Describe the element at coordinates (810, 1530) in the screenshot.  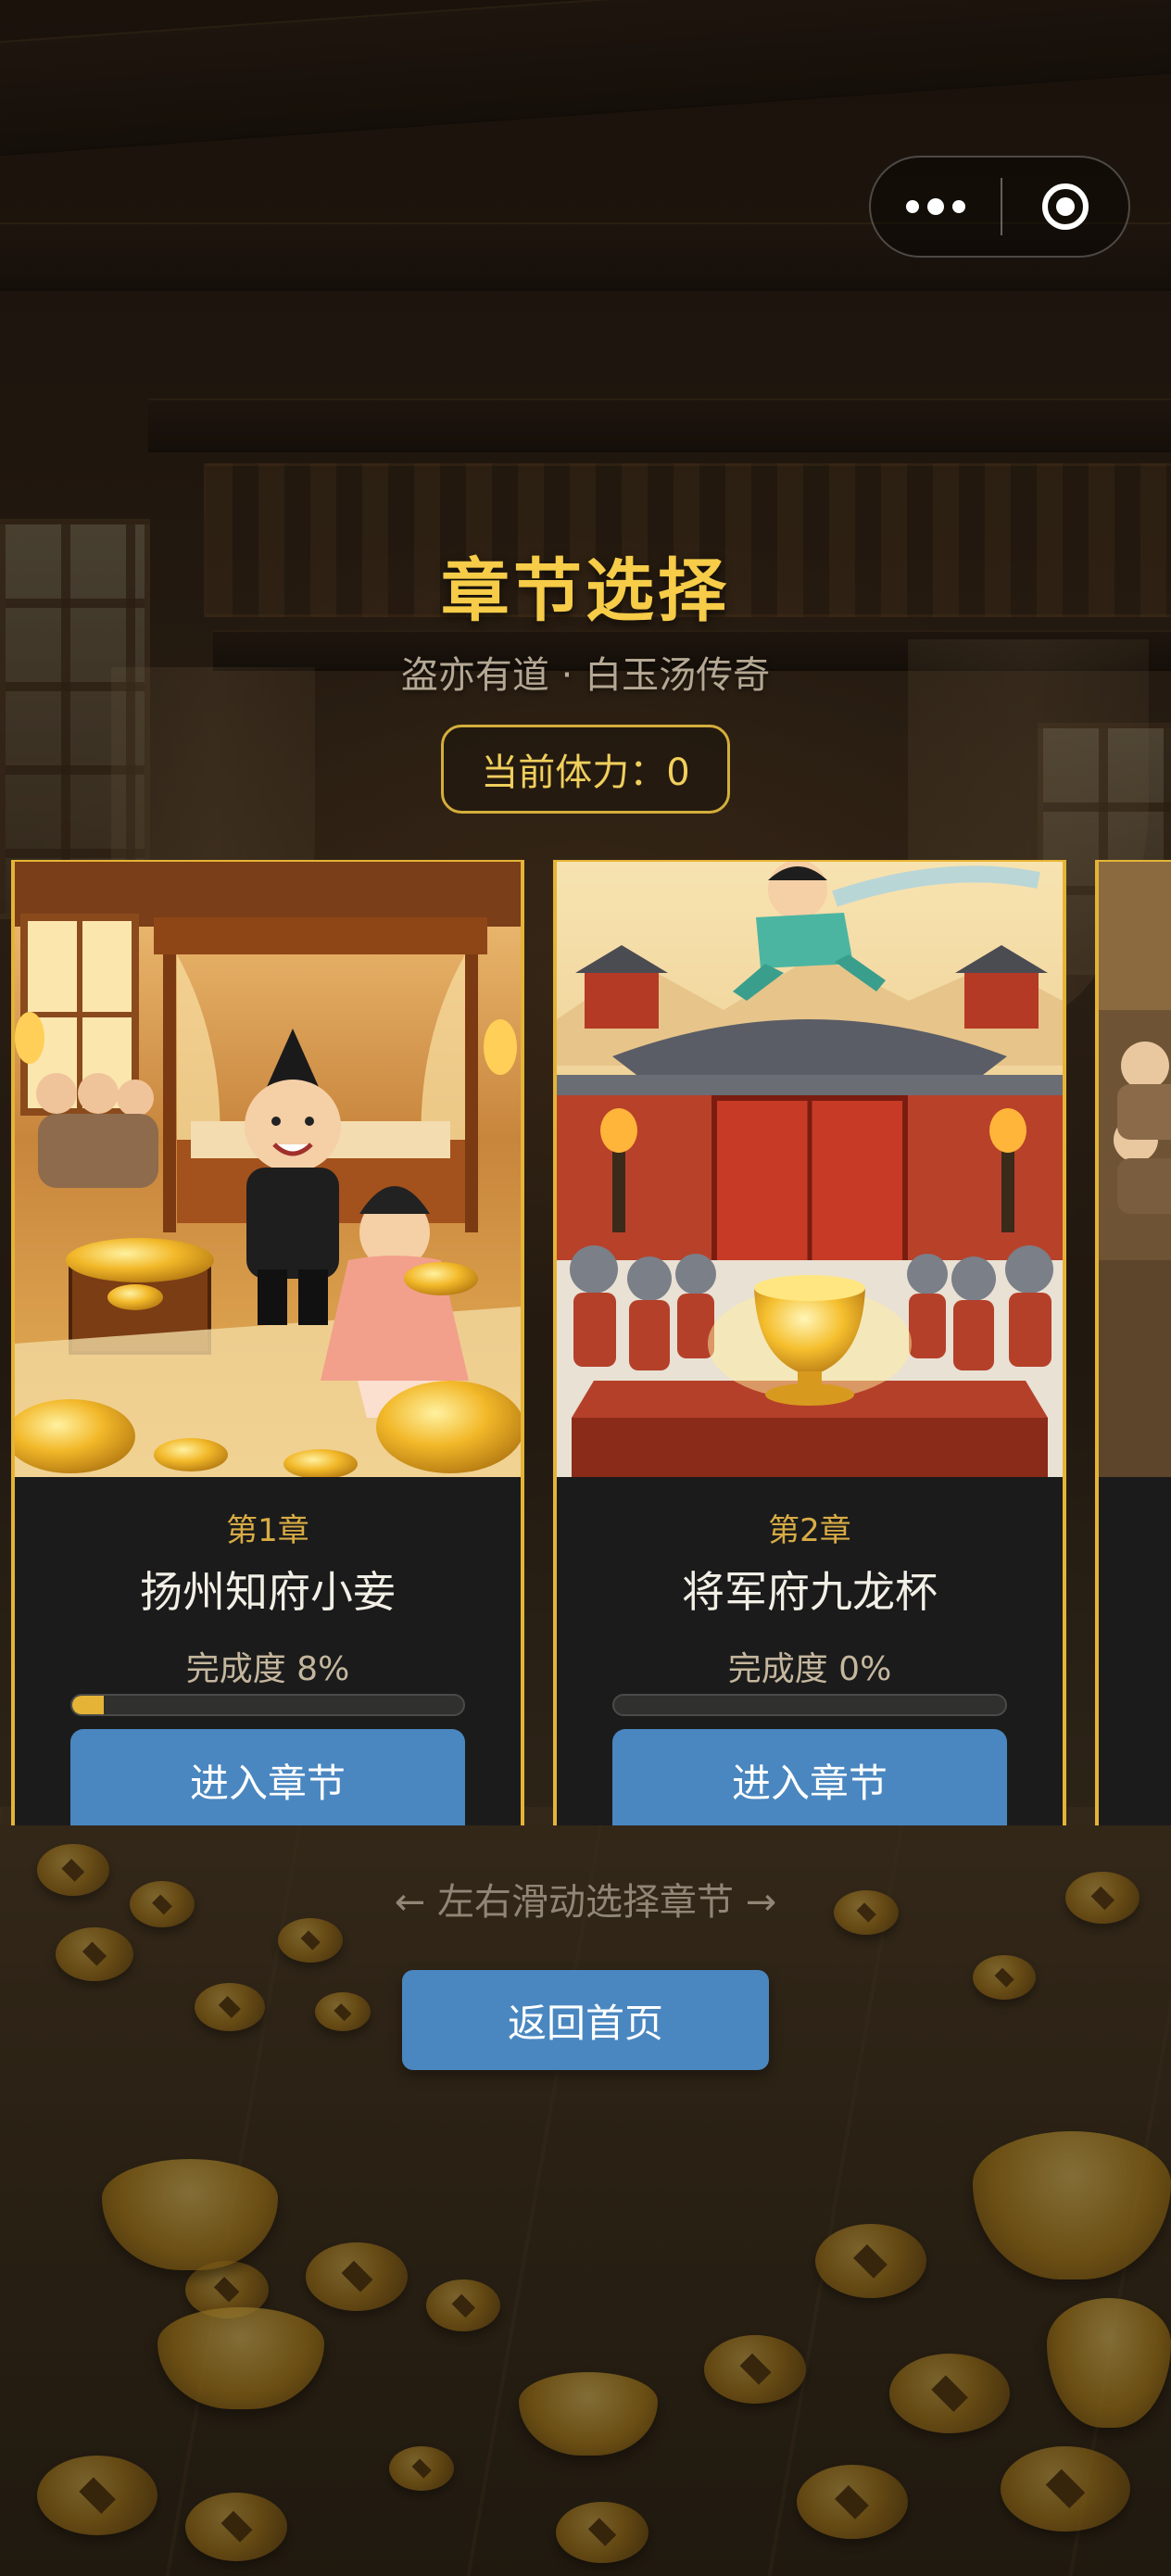
I see `chapter-number: 第2章` at that location.